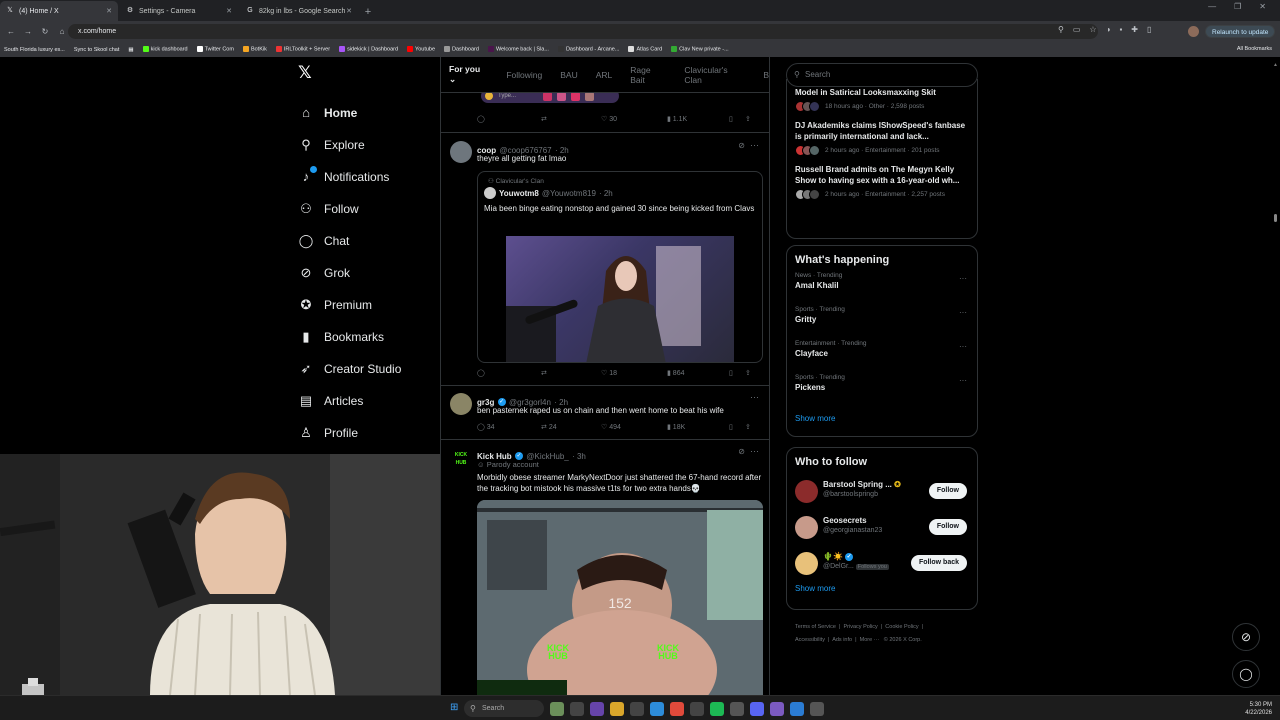  I want to click on tab-arl: ARL, so click(604, 75).